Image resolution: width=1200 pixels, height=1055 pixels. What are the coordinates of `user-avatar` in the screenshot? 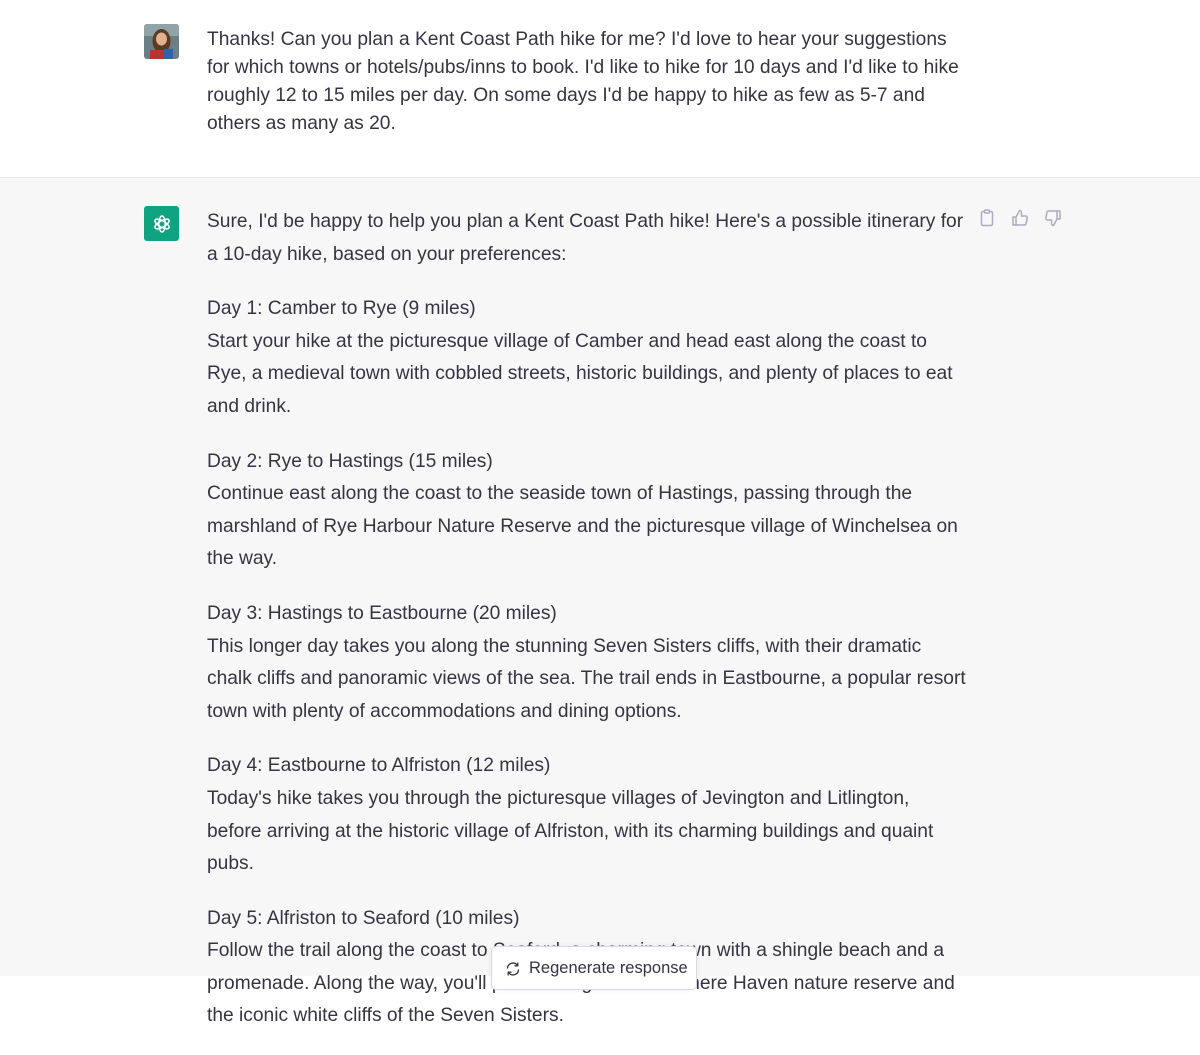 It's located at (161, 41).